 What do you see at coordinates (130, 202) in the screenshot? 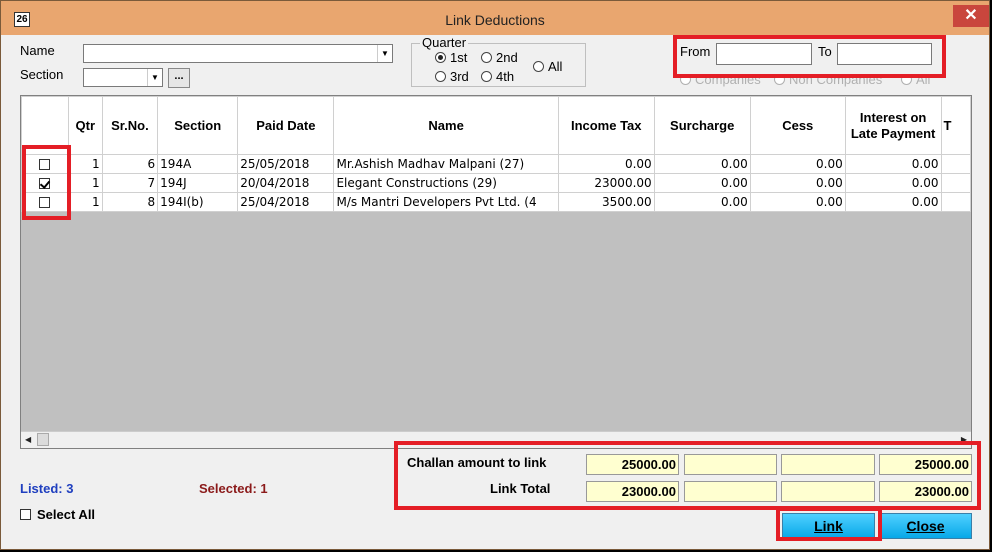
I see `srno-cell: 8` at bounding box center [130, 202].